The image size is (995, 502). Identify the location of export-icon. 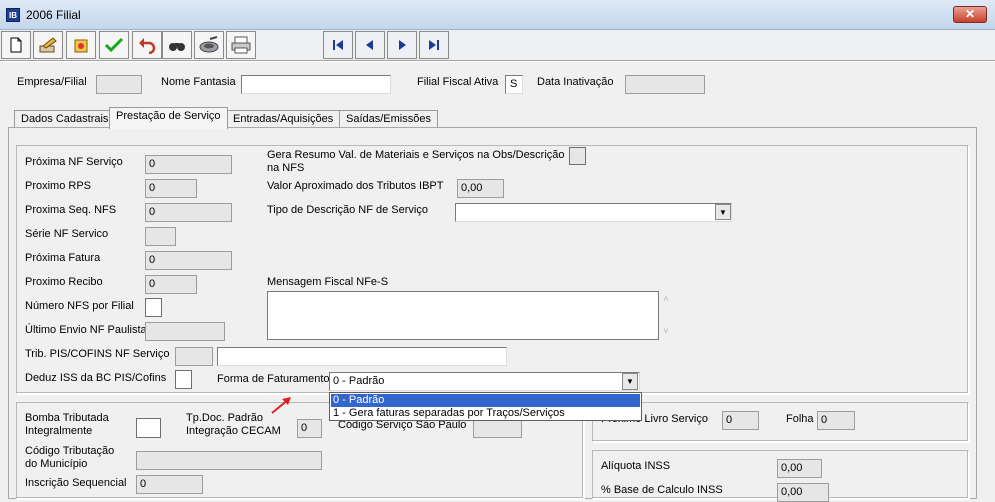
(209, 44).